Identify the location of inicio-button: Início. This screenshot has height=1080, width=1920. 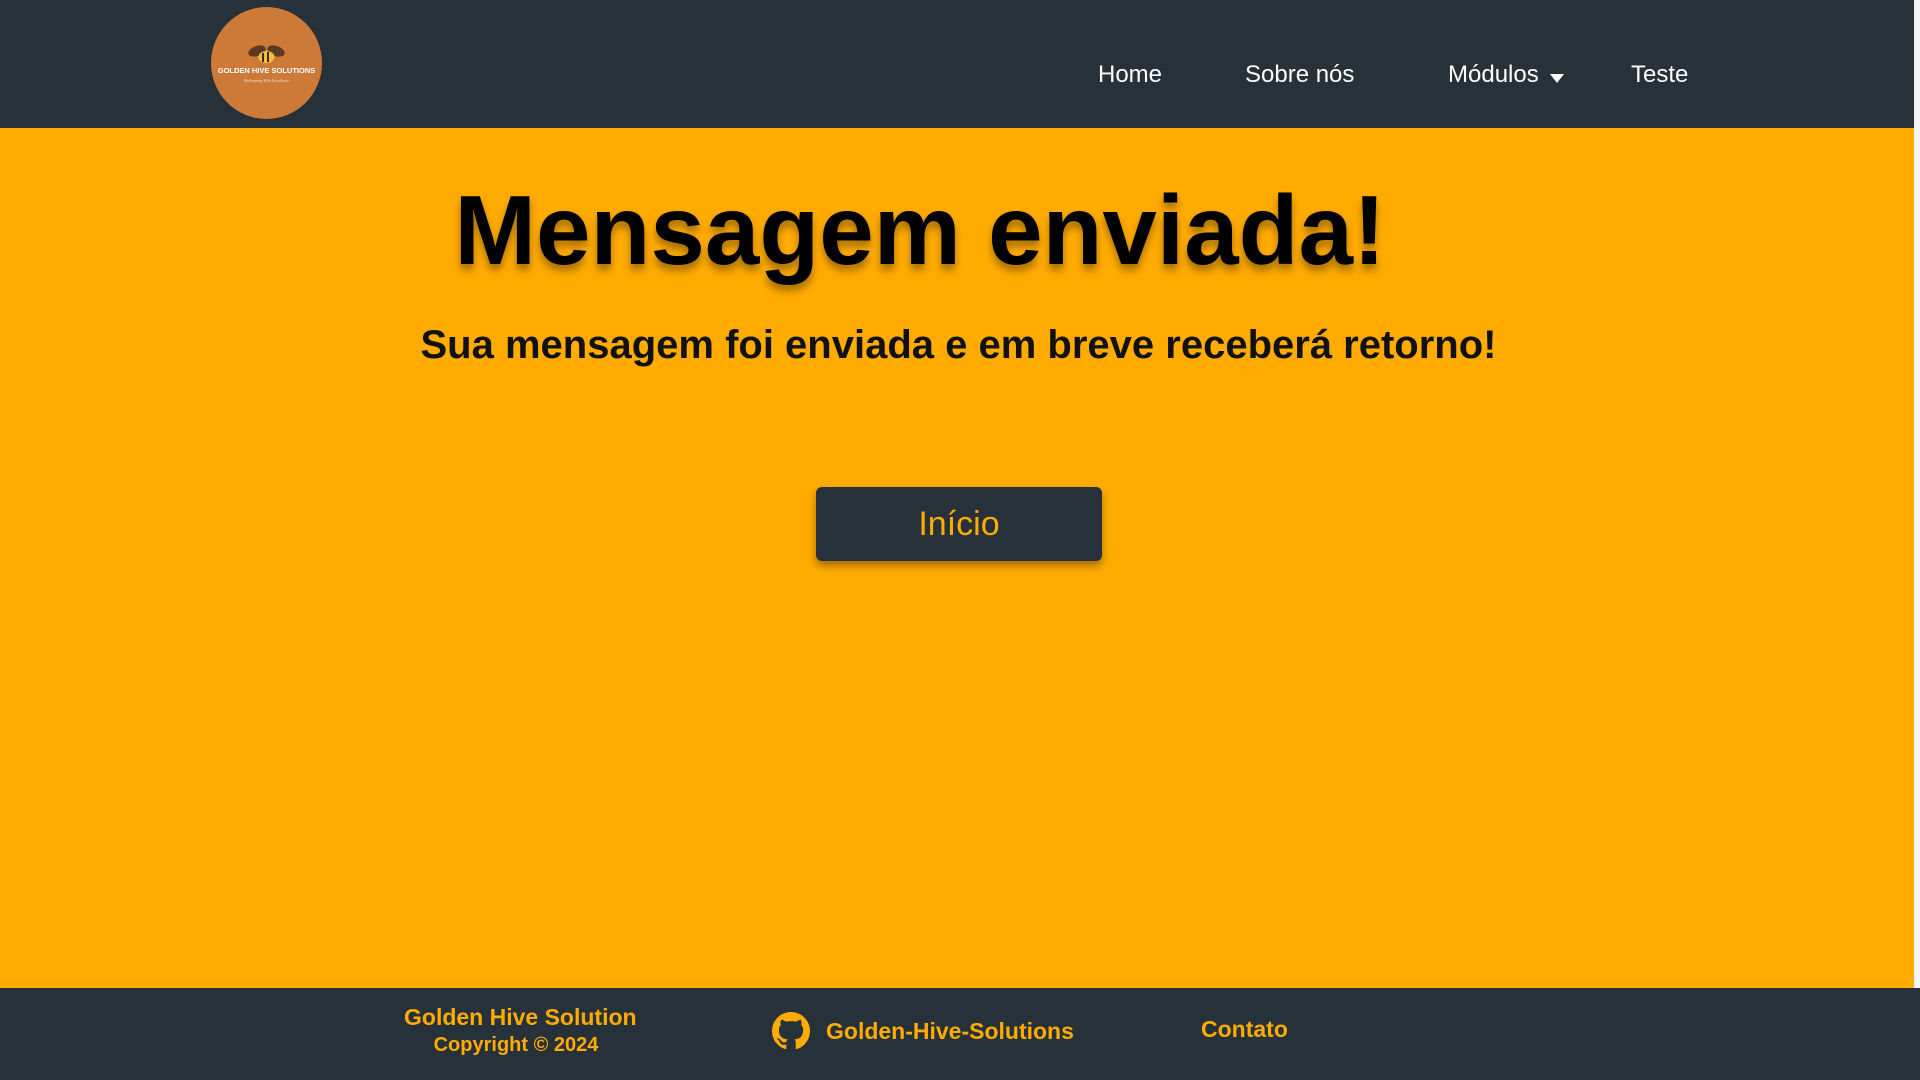
(959, 524).